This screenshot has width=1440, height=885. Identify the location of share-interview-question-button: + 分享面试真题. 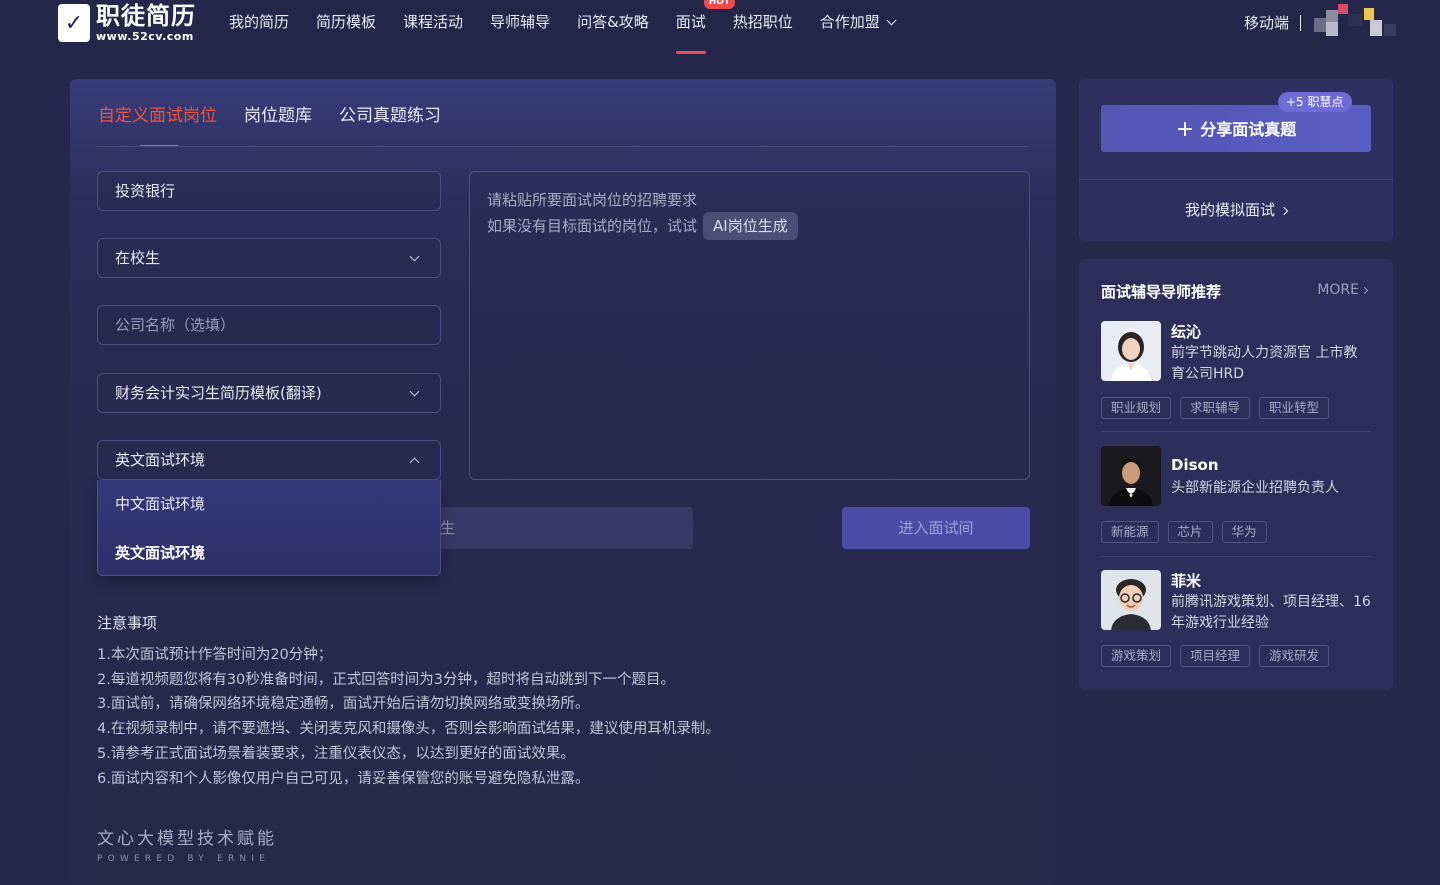
(1236, 128).